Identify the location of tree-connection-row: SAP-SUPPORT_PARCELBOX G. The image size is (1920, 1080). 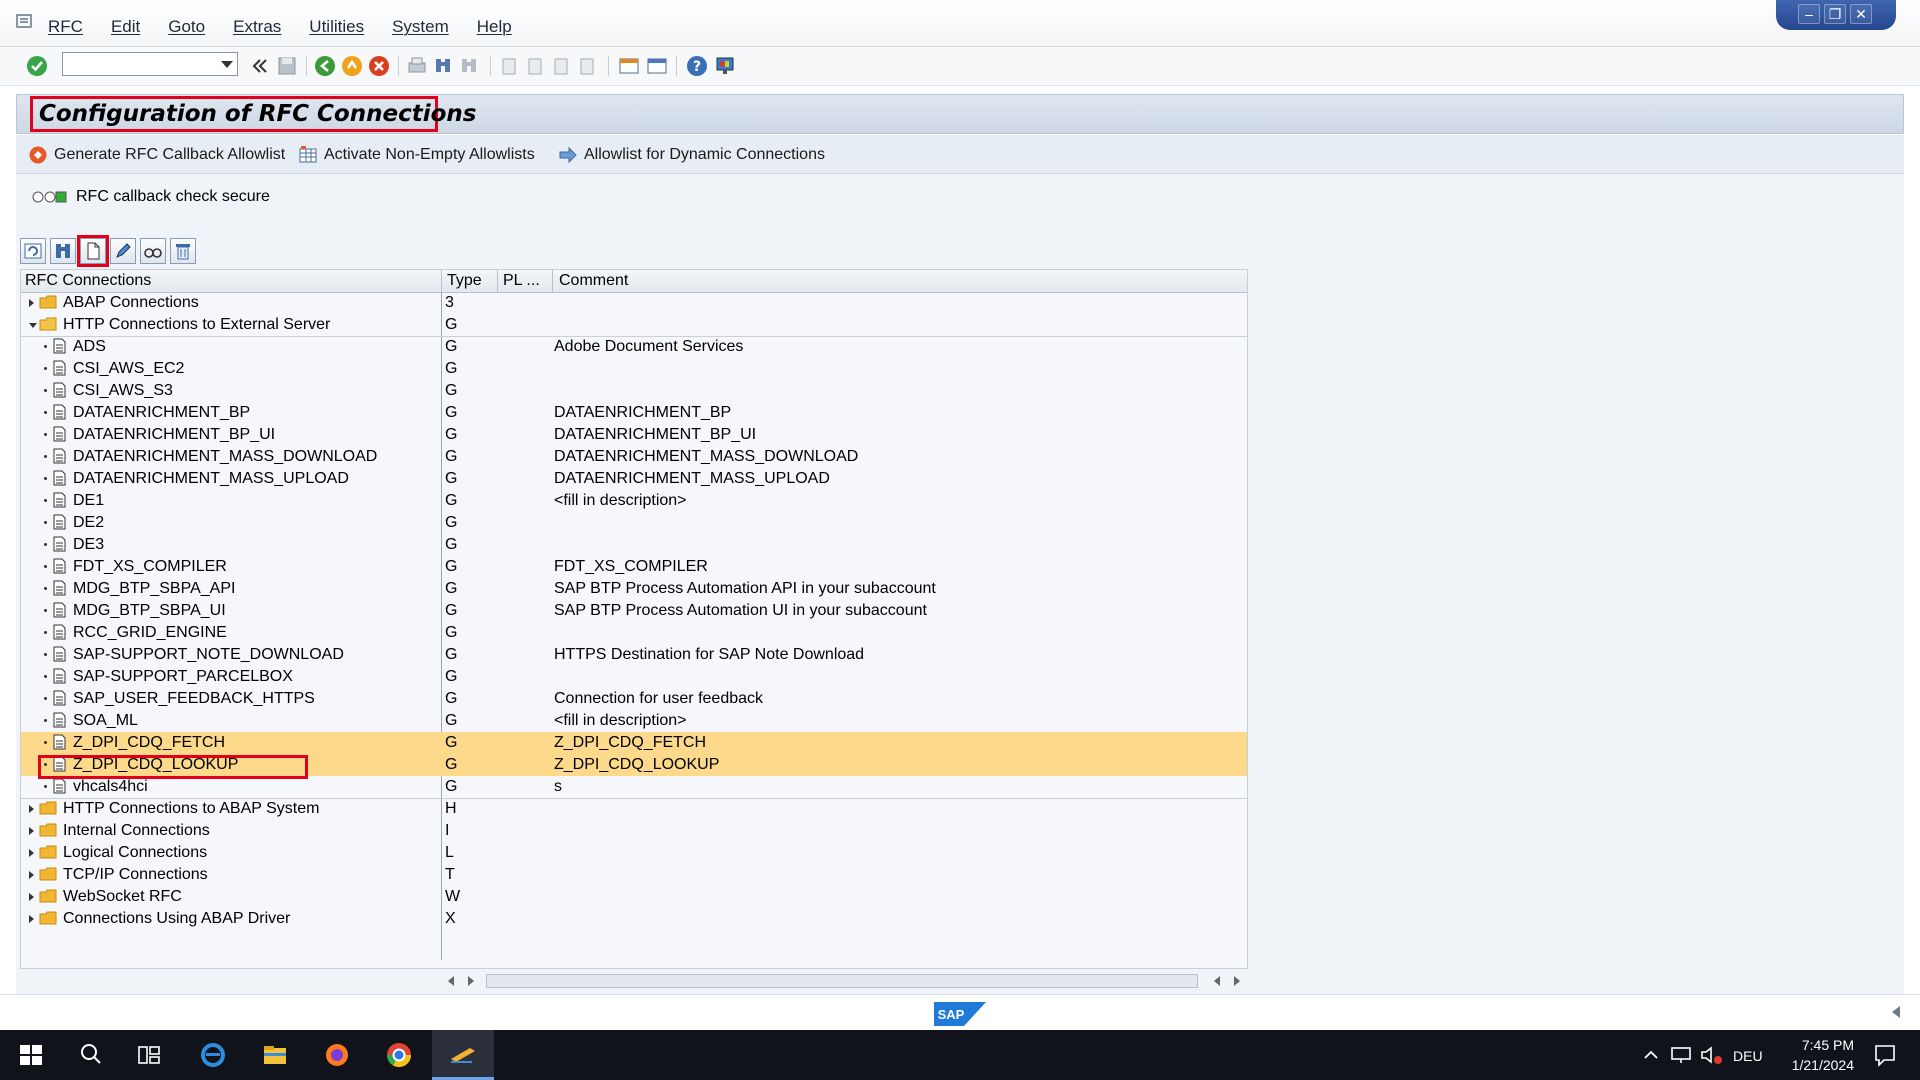
(634, 677).